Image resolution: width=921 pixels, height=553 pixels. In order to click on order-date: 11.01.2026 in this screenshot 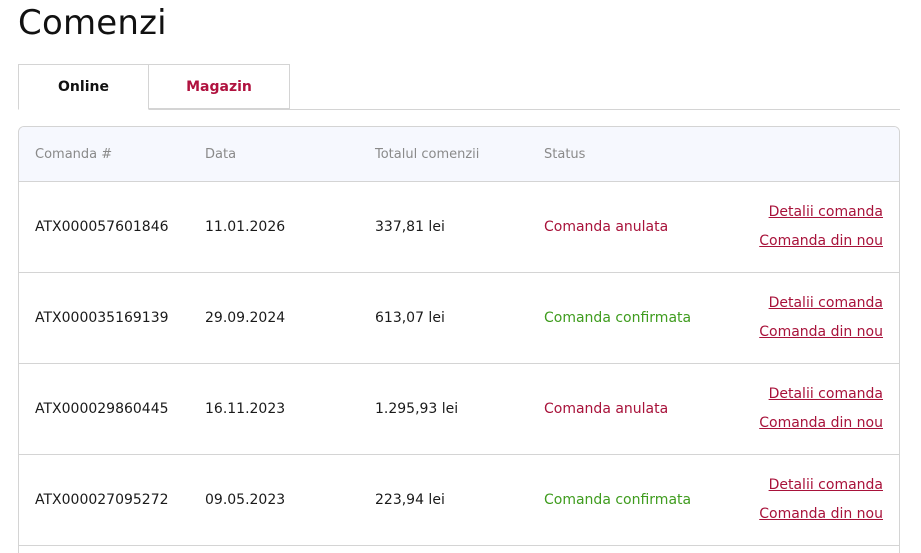, I will do `click(245, 227)`.